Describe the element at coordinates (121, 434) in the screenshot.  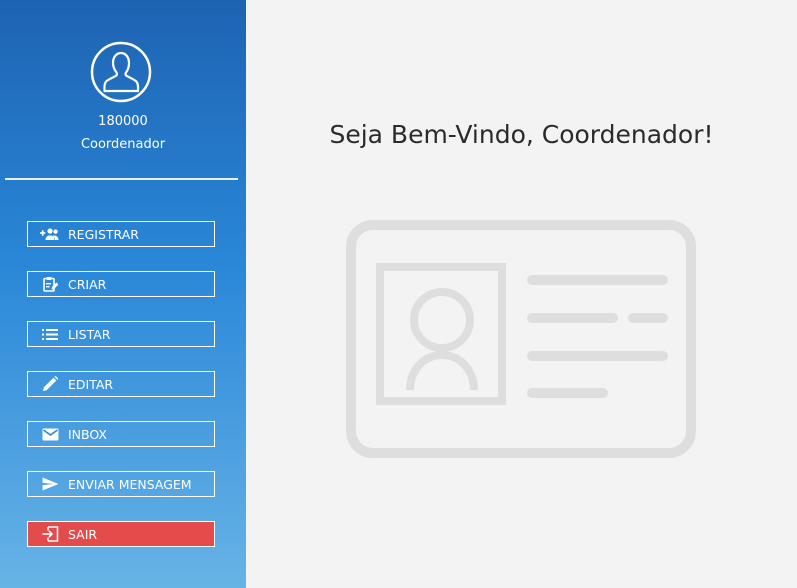
I see `inbox-button: INBOX` at that location.